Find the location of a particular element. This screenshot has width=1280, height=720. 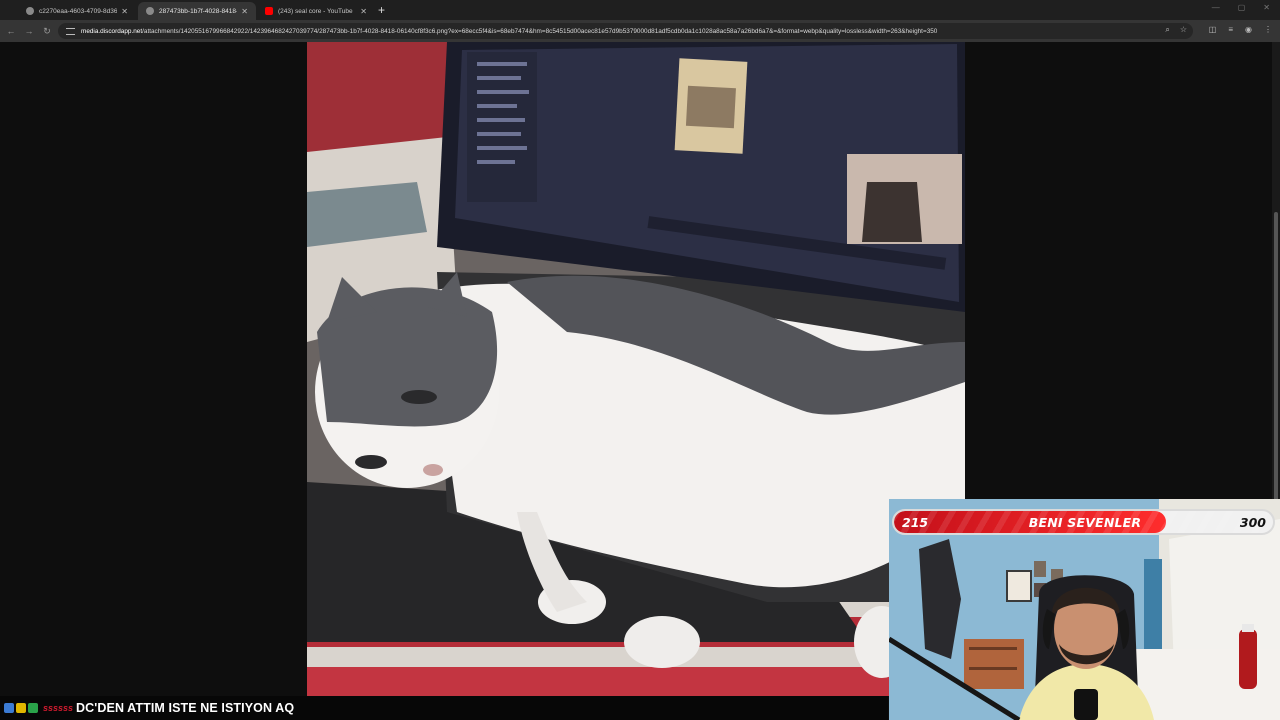

tab-title: 287473bb-1b7f-4028-8418-06 is located at coordinates (198, 11).